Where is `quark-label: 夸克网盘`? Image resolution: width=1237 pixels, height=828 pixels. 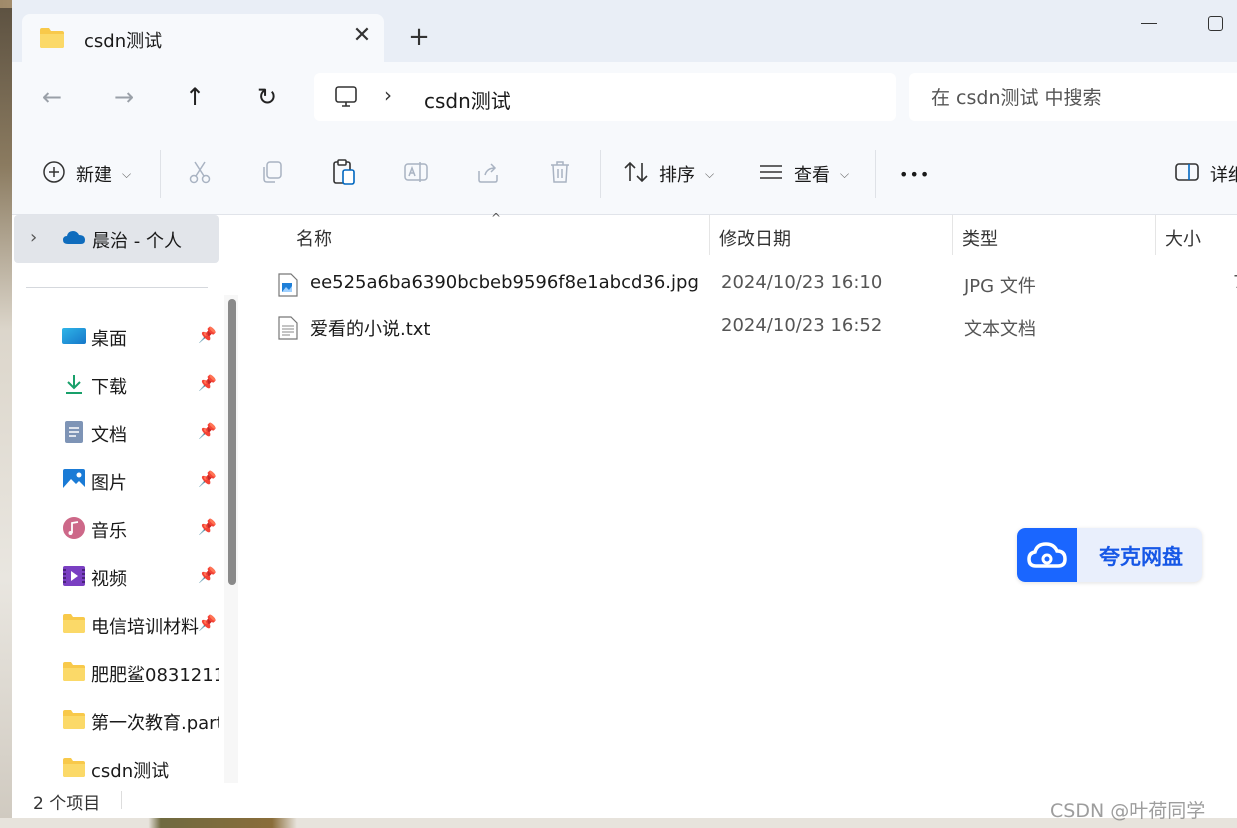 quark-label: 夸克网盘 is located at coordinates (1141, 557).